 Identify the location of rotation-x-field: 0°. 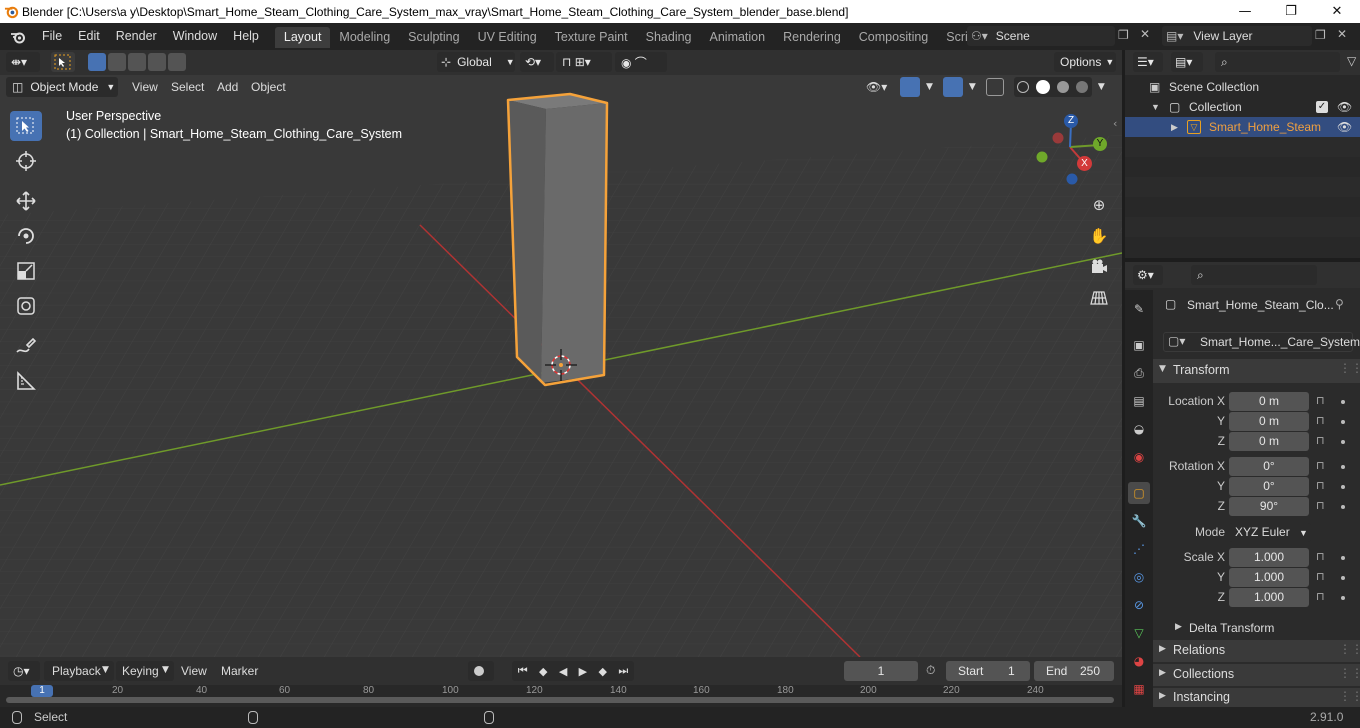
(1269, 466).